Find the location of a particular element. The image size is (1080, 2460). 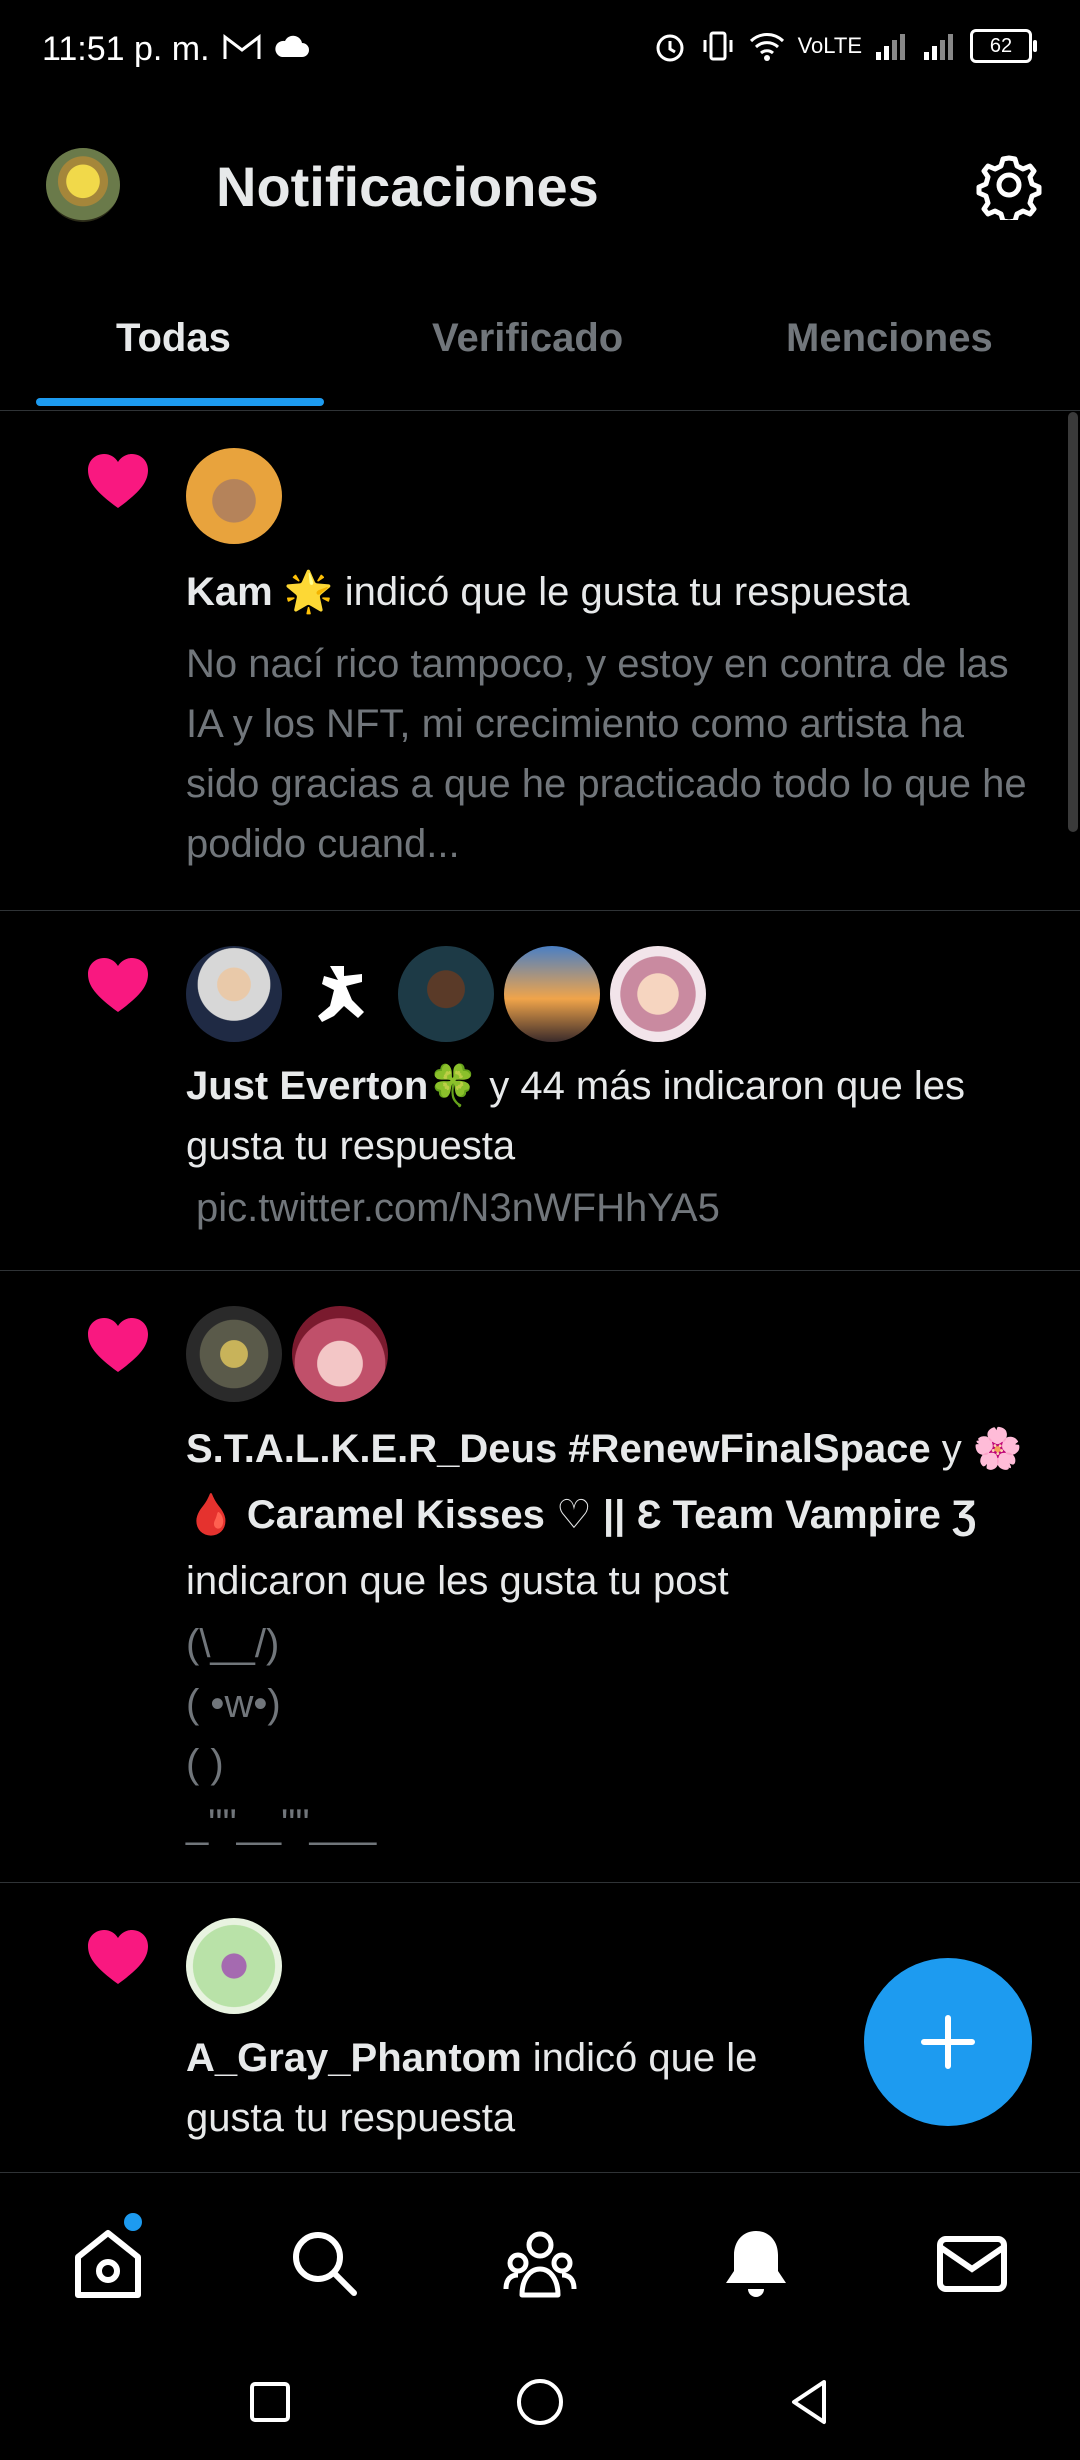

bottom-navigation is located at coordinates (540, 2257).